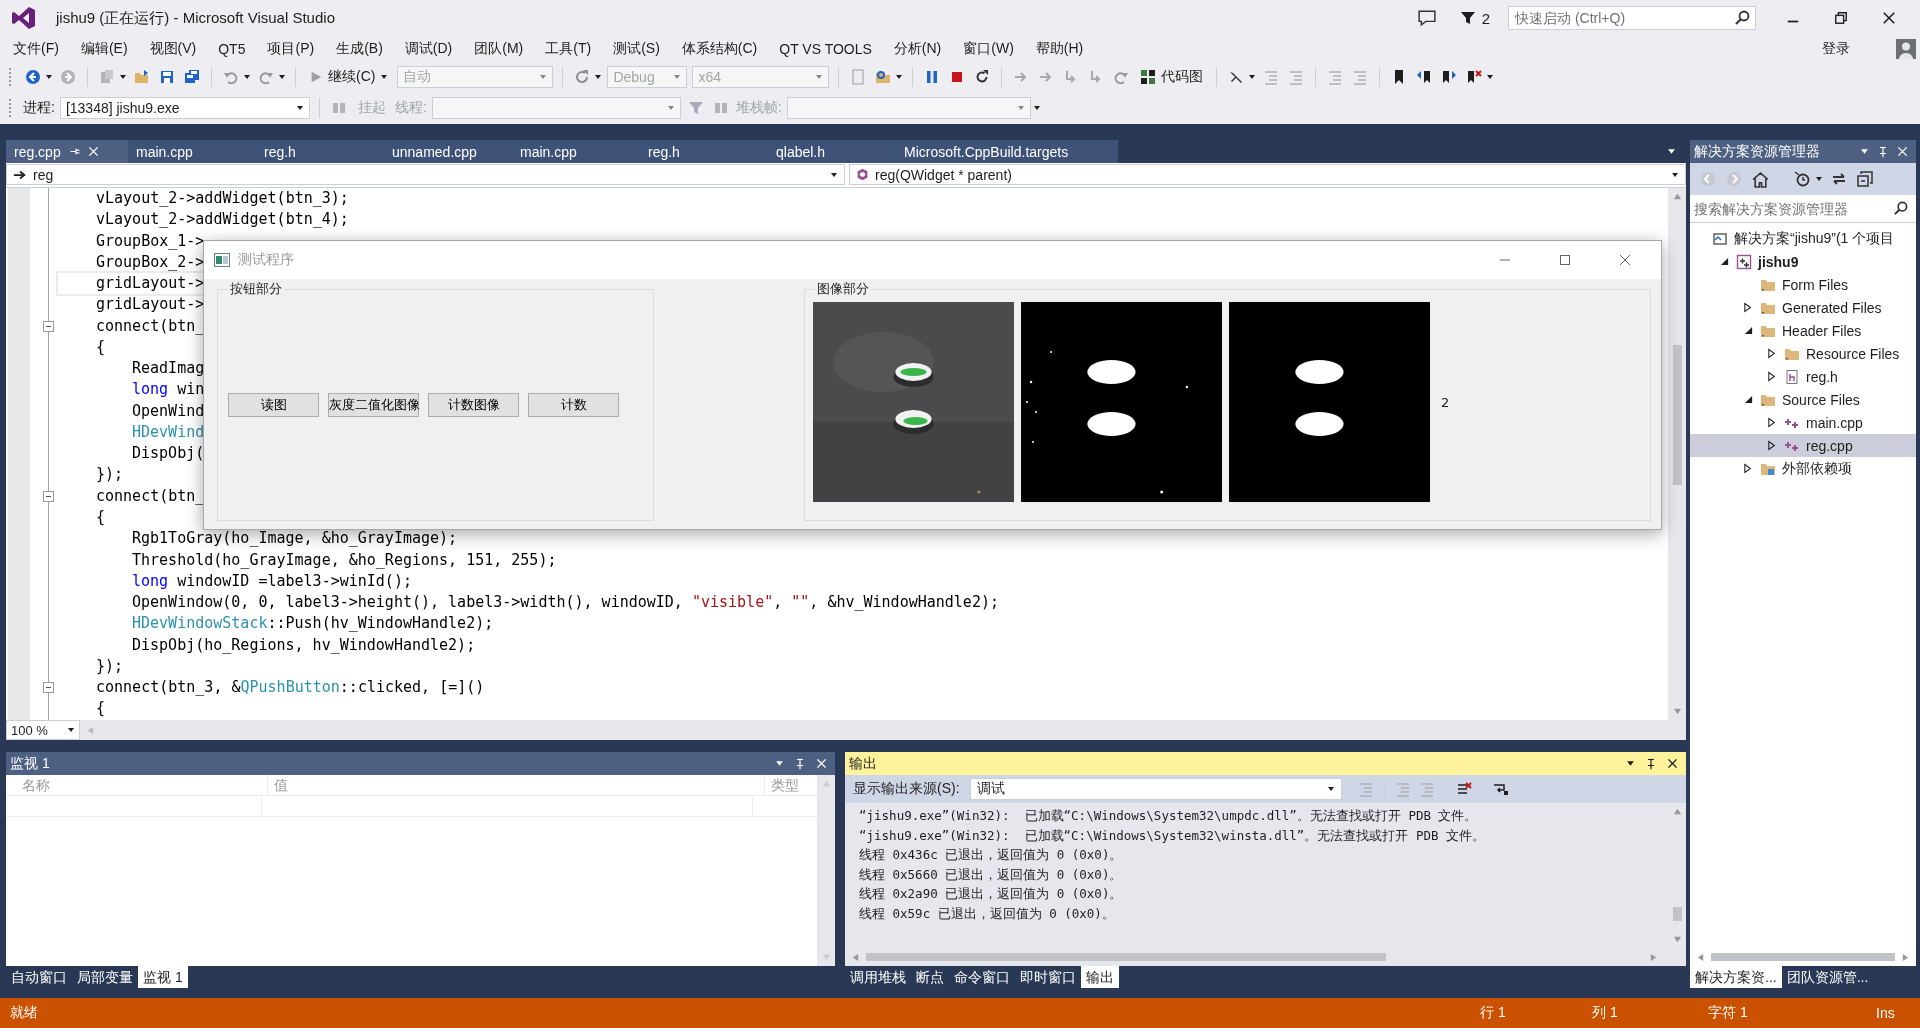 Image resolution: width=1920 pixels, height=1028 pixels. I want to click on scroll-left-icon, so click(1700, 957).